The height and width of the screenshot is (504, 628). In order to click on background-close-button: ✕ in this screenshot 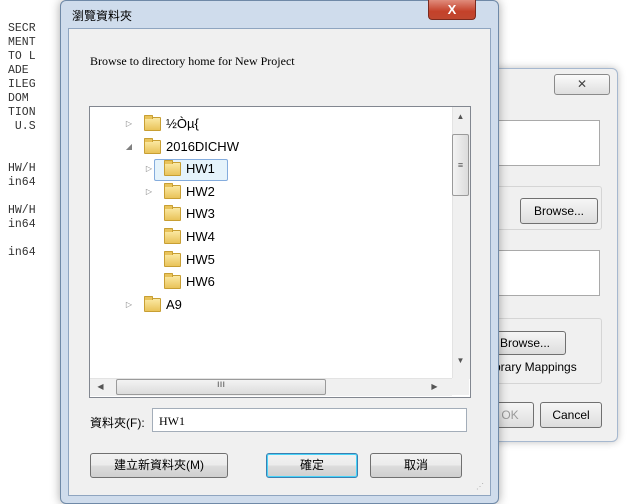, I will do `click(582, 84)`.